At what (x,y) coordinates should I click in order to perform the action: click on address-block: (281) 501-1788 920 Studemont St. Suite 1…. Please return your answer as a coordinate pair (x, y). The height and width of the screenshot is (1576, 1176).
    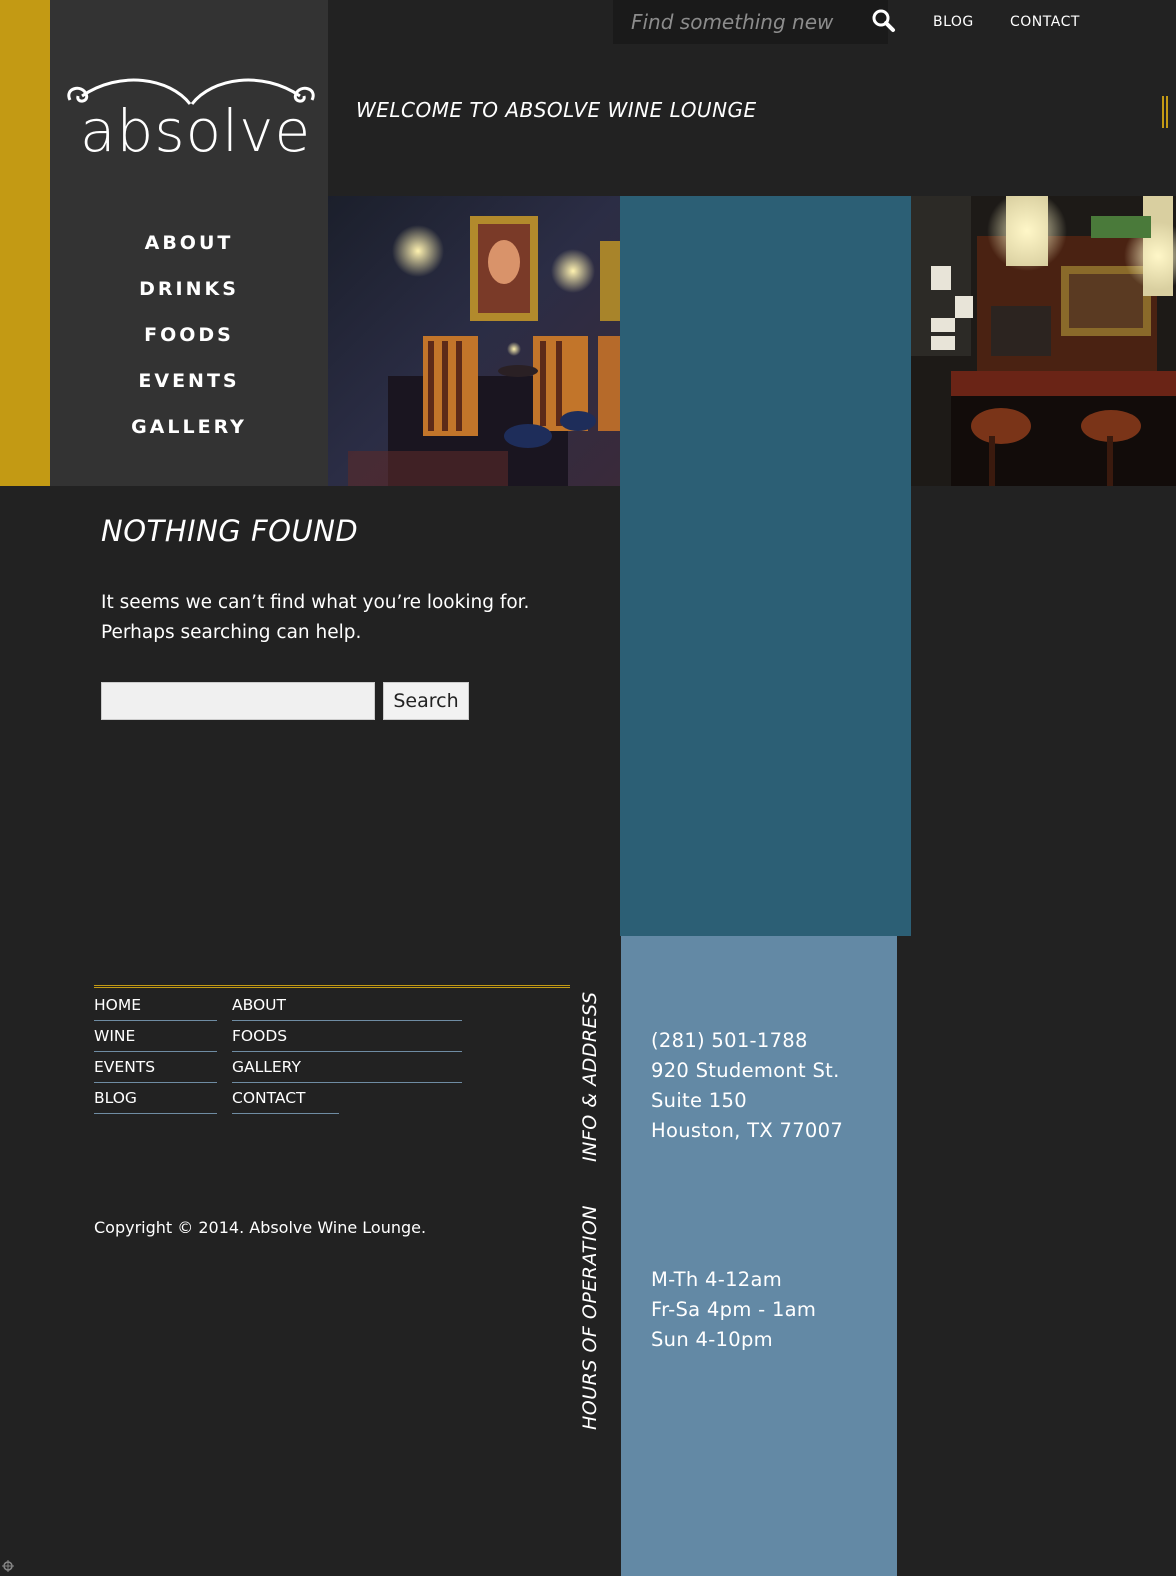
    Looking at the image, I should click on (747, 1086).